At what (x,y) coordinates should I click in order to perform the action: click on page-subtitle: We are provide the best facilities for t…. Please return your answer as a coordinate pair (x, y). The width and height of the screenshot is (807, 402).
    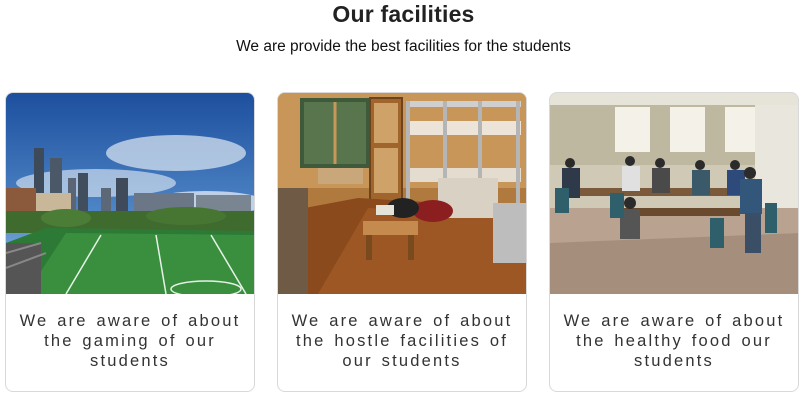
    Looking at the image, I should click on (403, 46).